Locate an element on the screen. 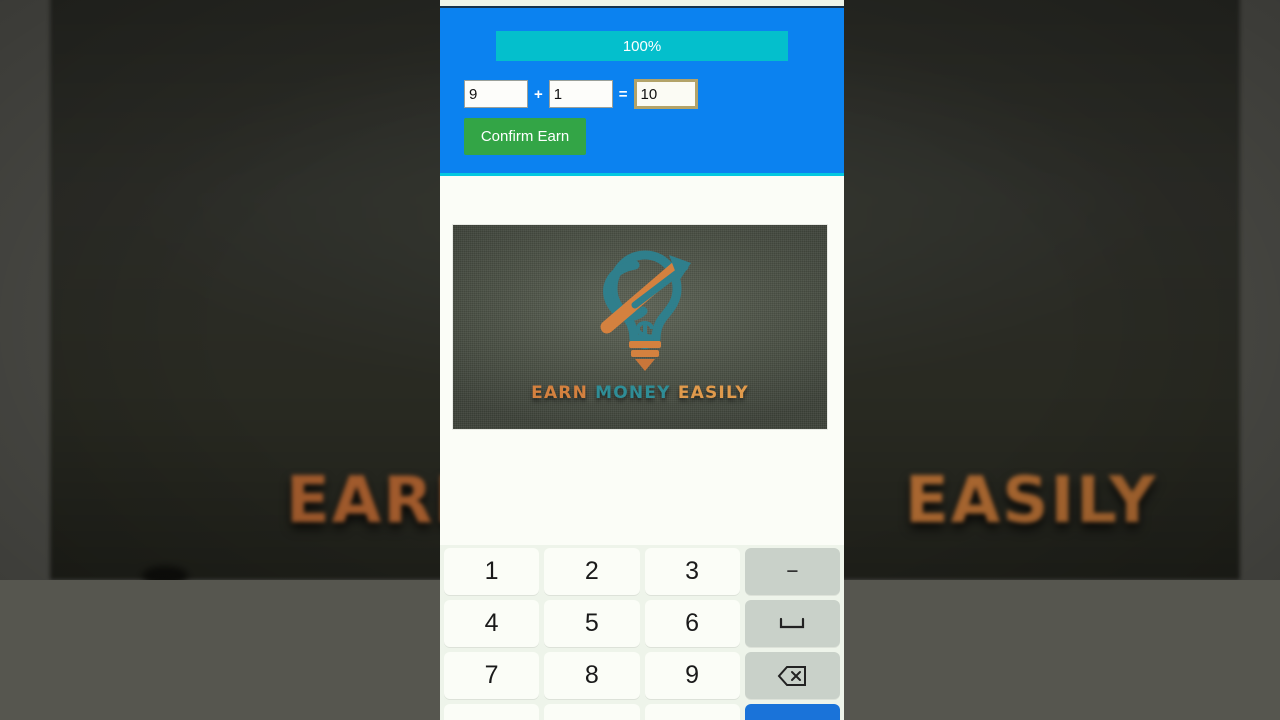 The width and height of the screenshot is (1280, 720). key-8: 8 is located at coordinates (592, 675).